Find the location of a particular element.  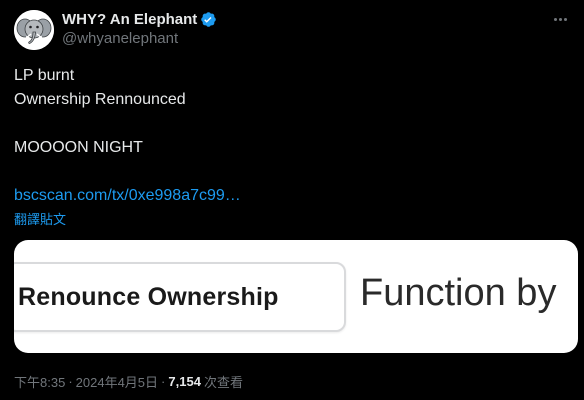

views-count: 7,154 is located at coordinates (184, 381).